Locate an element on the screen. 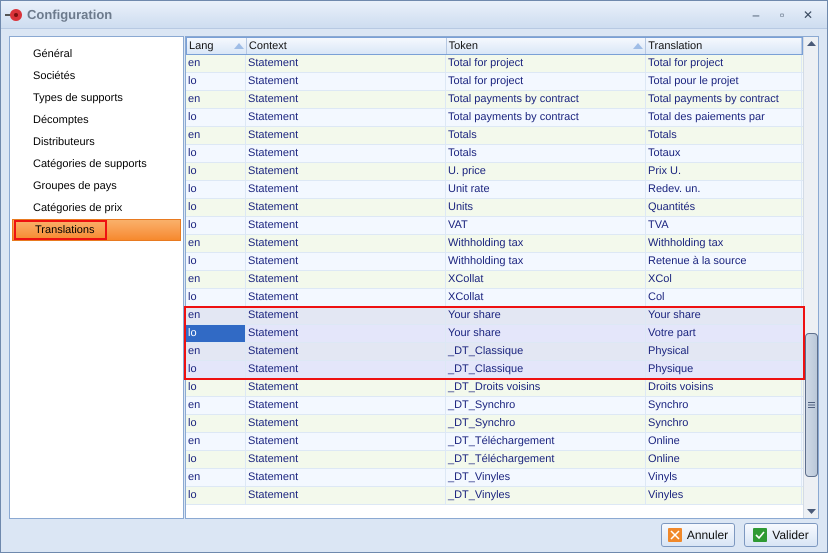 The width and height of the screenshot is (828, 553). table-row: lo Statement XCollat Col is located at coordinates (494, 298).